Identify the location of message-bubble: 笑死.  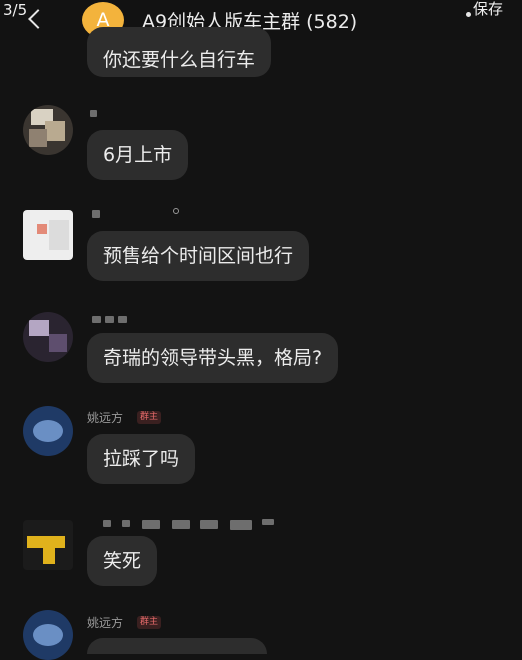
(122, 561).